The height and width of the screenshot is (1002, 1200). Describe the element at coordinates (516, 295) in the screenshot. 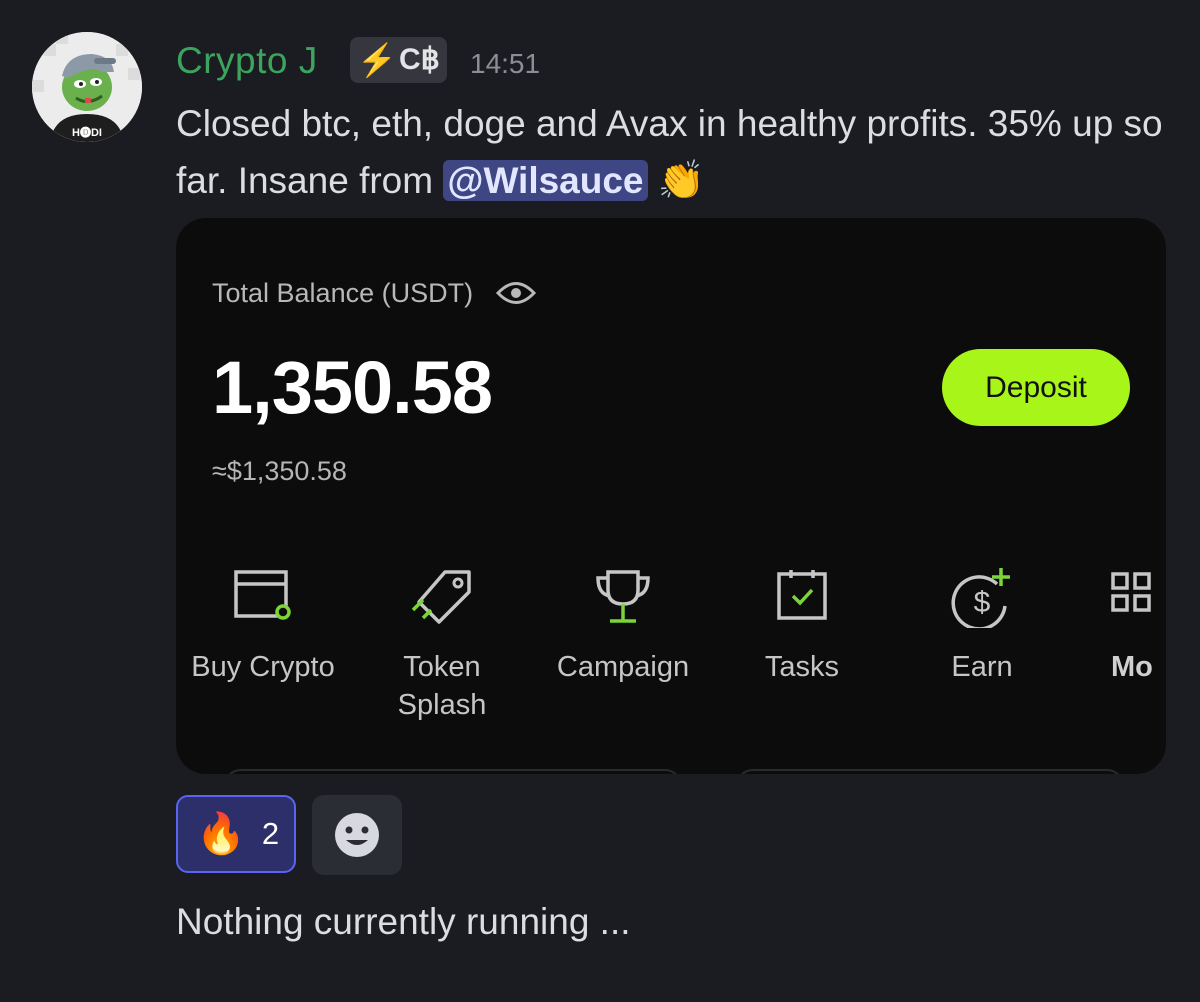

I see `eye-icon` at that location.